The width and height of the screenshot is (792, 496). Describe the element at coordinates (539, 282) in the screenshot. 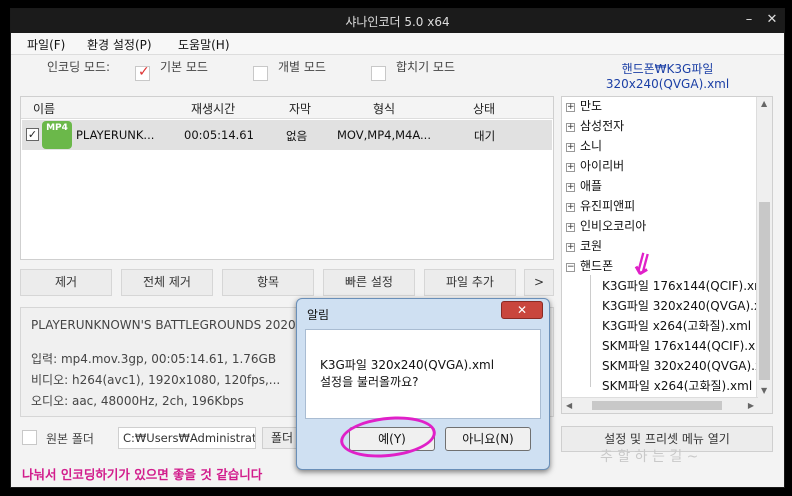

I see `more-button: >` at that location.